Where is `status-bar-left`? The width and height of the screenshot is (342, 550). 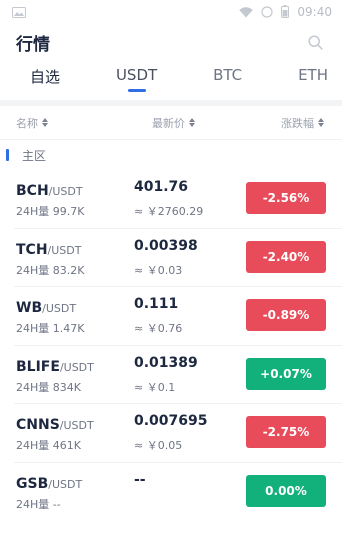
status-bar-left is located at coordinates (19, 12).